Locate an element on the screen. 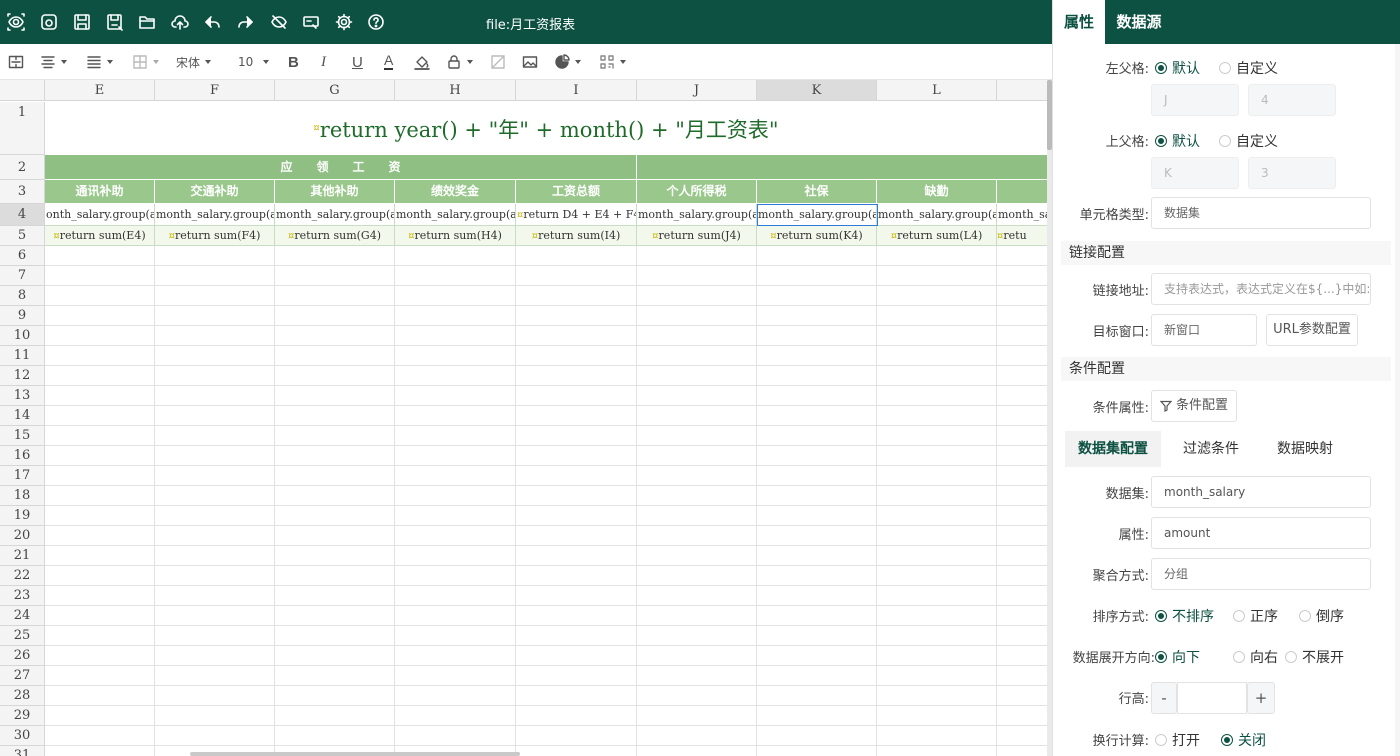  row-header-16: 16 is located at coordinates (22, 456).